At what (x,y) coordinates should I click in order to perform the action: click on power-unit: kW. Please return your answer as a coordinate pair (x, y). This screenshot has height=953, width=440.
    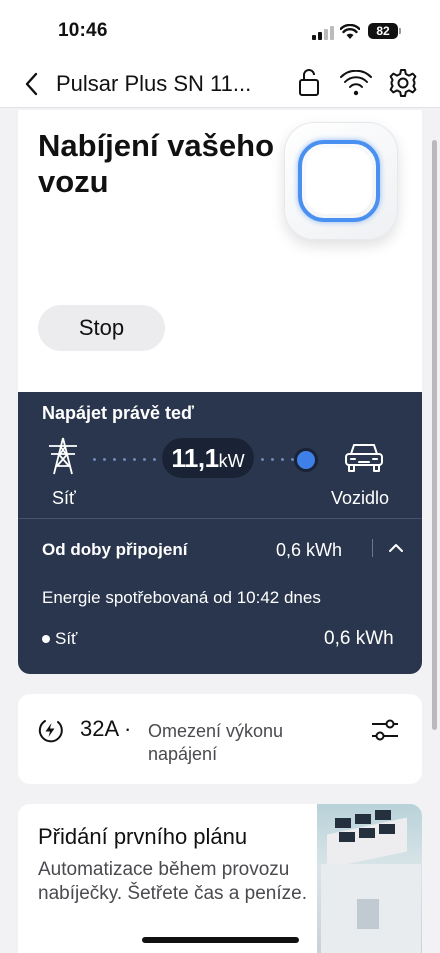
    Looking at the image, I should click on (231, 461).